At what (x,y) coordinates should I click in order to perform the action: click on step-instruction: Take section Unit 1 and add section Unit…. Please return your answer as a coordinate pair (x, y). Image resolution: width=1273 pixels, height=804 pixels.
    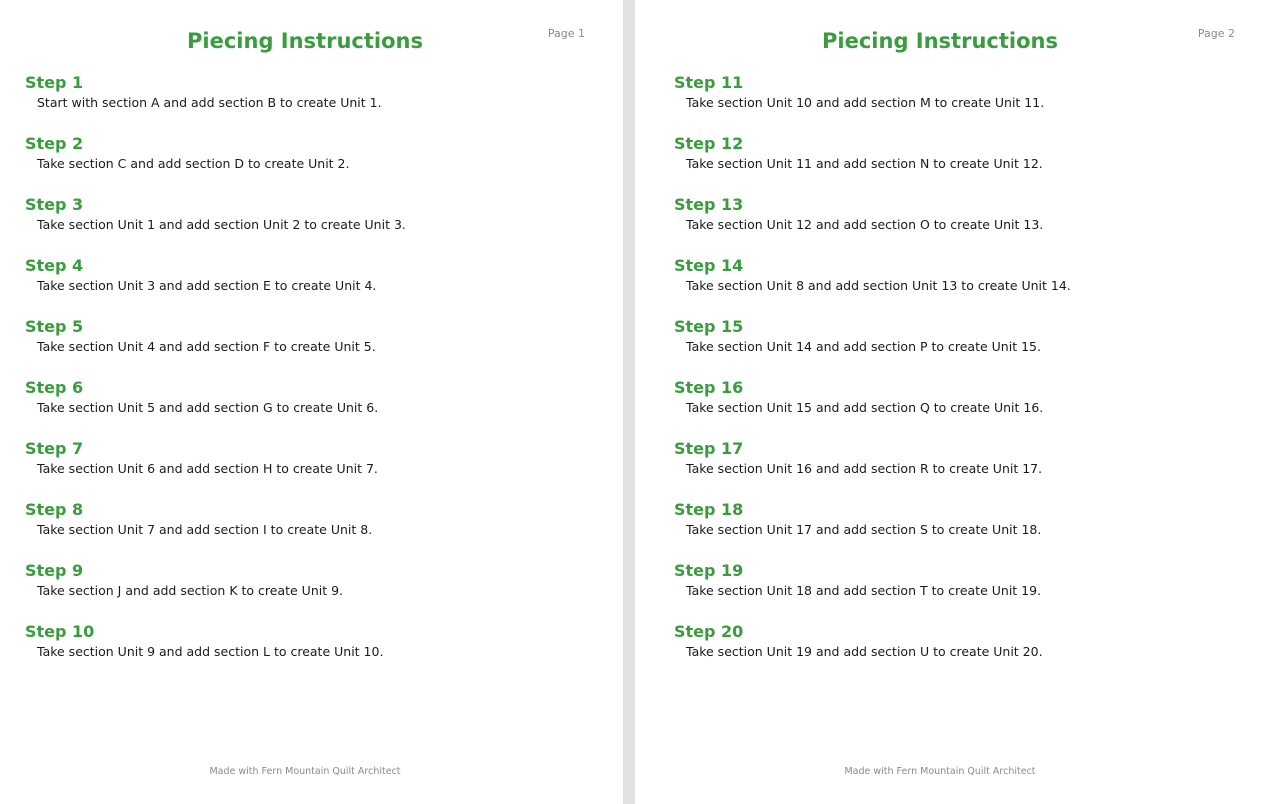
    Looking at the image, I should click on (221, 224).